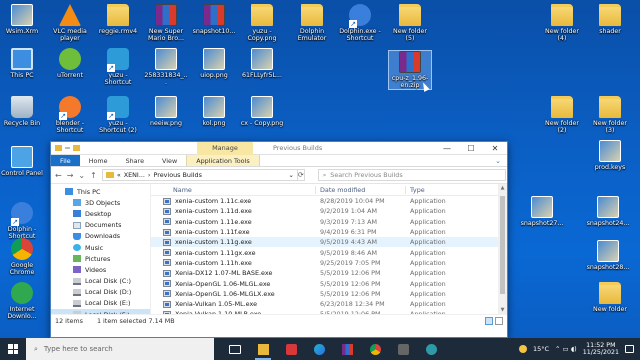 The width and height of the screenshot is (640, 360). I want to click on search-input: ⌕ Search Previous Builds, so click(411, 175).